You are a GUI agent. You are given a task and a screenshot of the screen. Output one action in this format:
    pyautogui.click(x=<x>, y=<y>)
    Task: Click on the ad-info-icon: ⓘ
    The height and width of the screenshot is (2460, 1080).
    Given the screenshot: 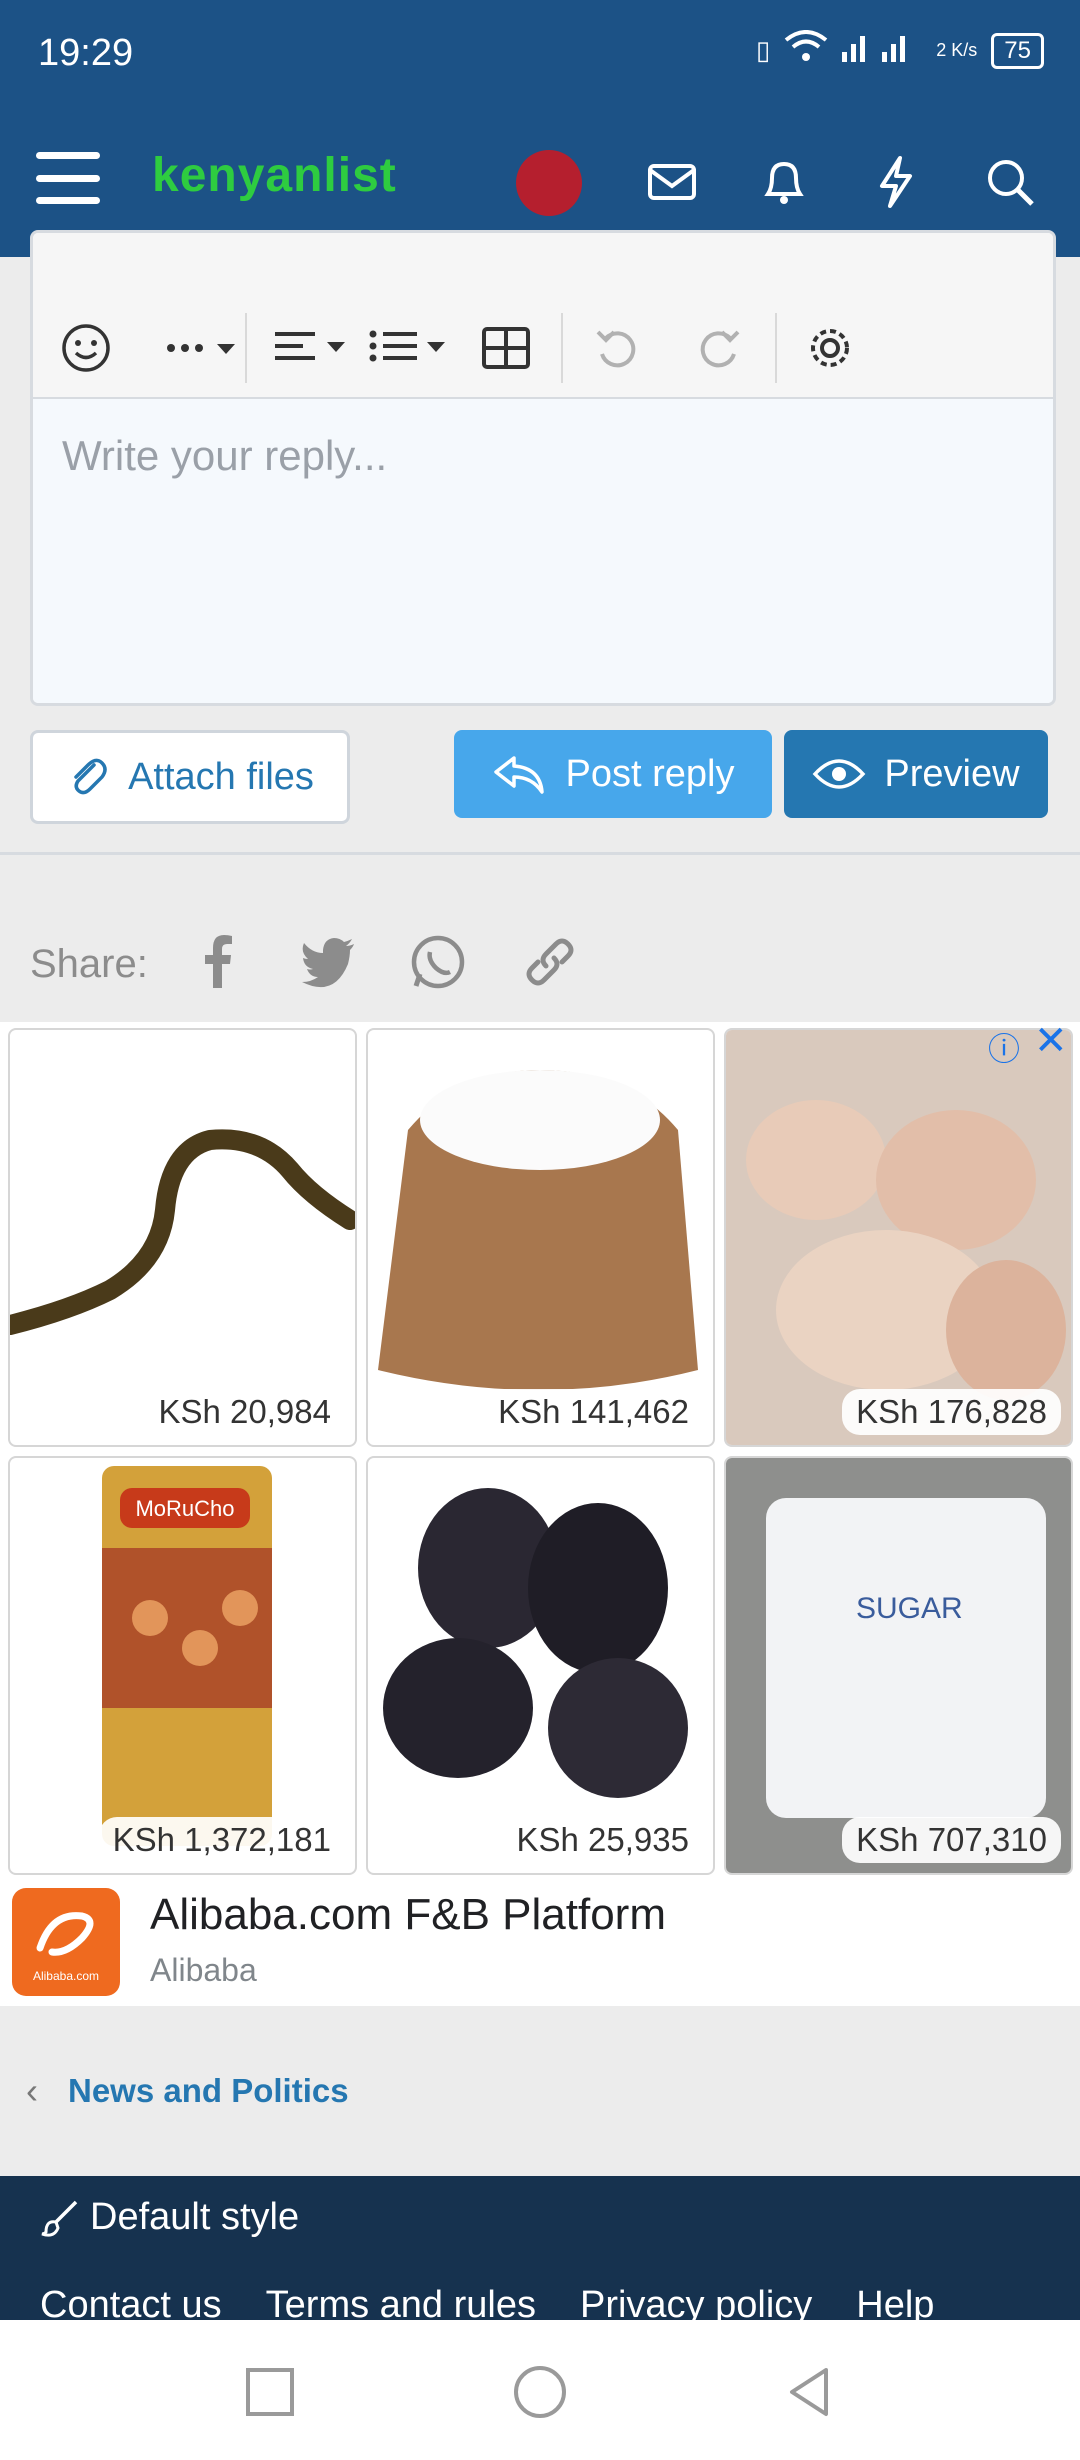 What is the action you would take?
    pyautogui.click(x=1004, y=1047)
    